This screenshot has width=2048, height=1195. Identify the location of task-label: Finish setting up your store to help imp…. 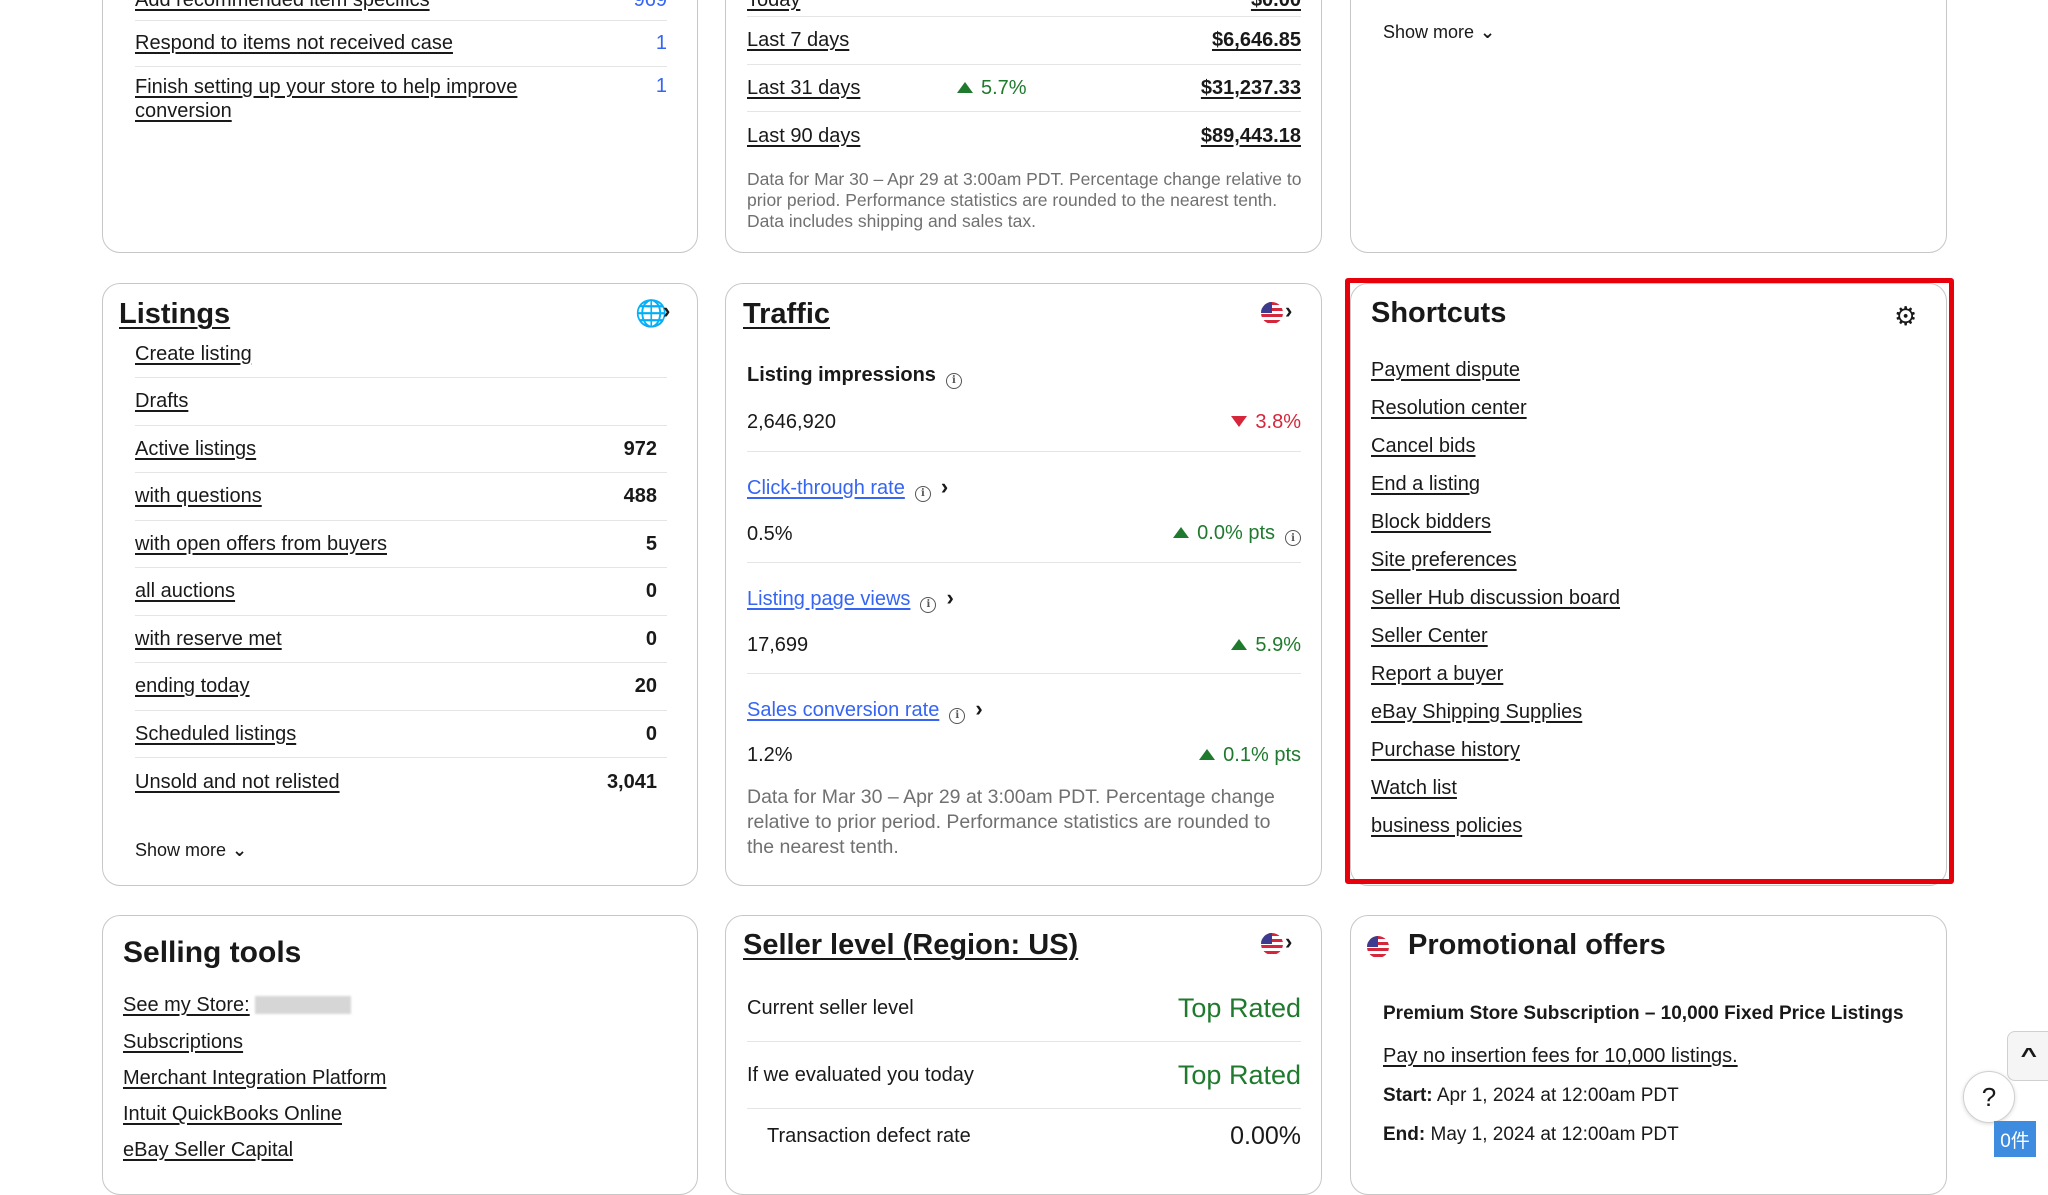
(345, 99).